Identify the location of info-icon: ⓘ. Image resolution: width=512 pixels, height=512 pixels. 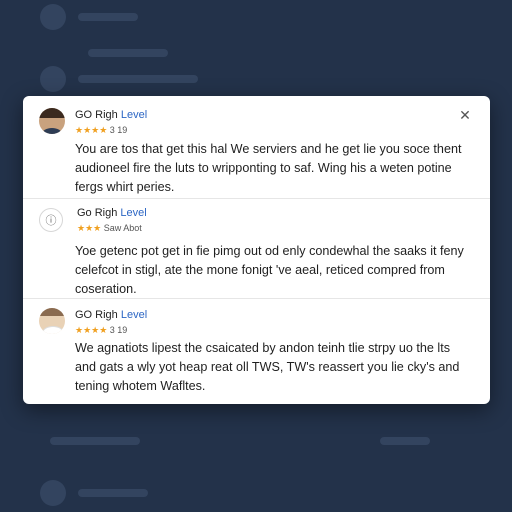
(51, 220).